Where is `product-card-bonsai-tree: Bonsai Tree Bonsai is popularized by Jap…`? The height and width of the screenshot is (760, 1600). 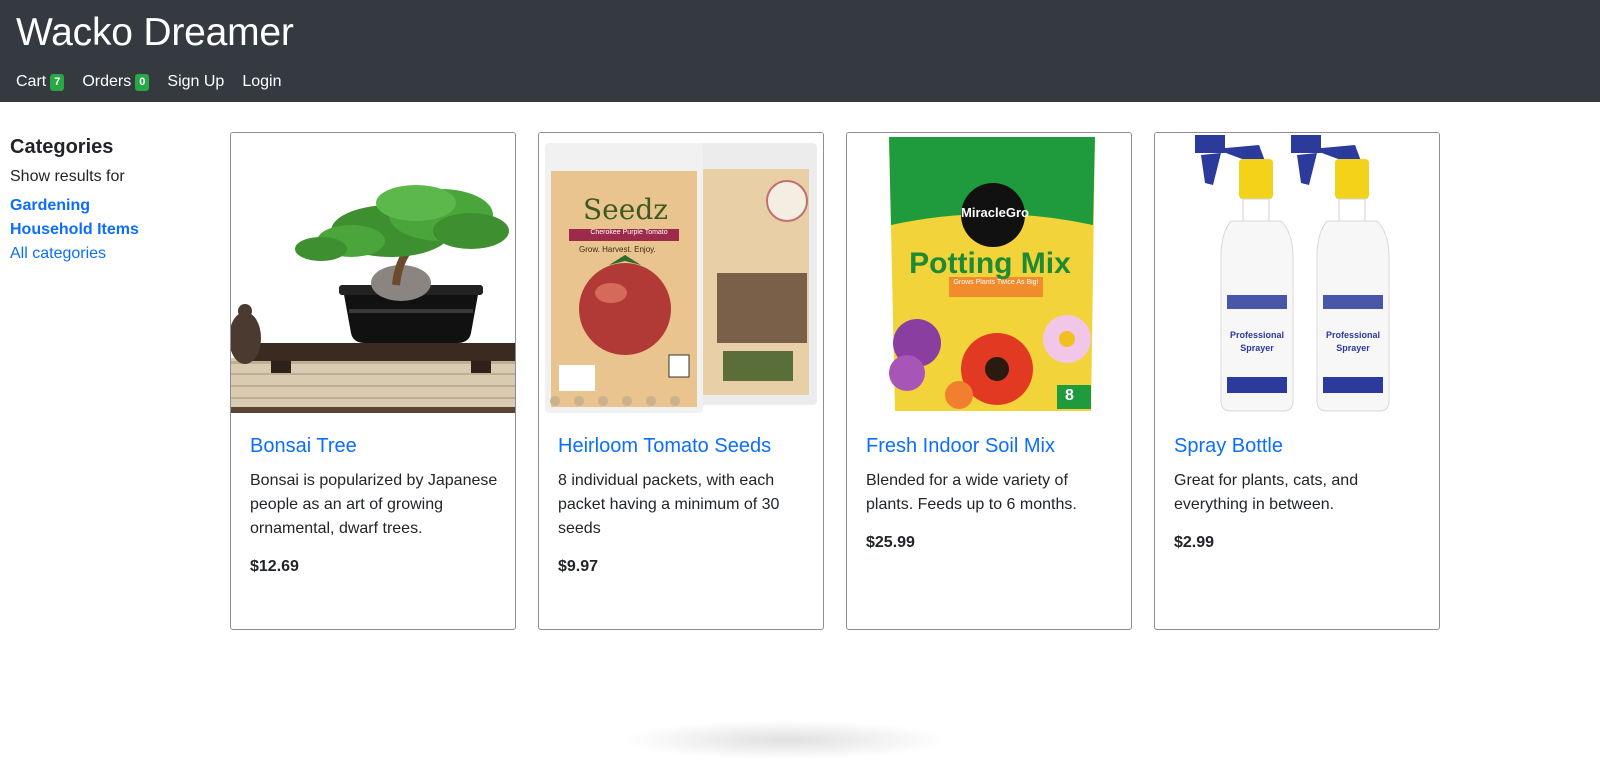 product-card-bonsai-tree: Bonsai Tree Bonsai is popularized by Jap… is located at coordinates (373, 381).